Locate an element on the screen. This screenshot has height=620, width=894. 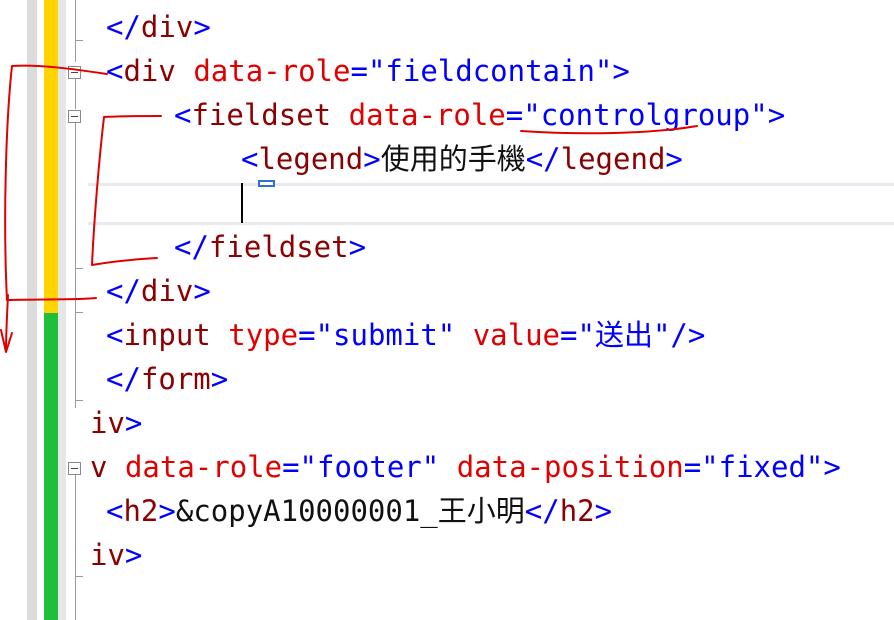
annotation-arrow-stem is located at coordinates (7, 322).